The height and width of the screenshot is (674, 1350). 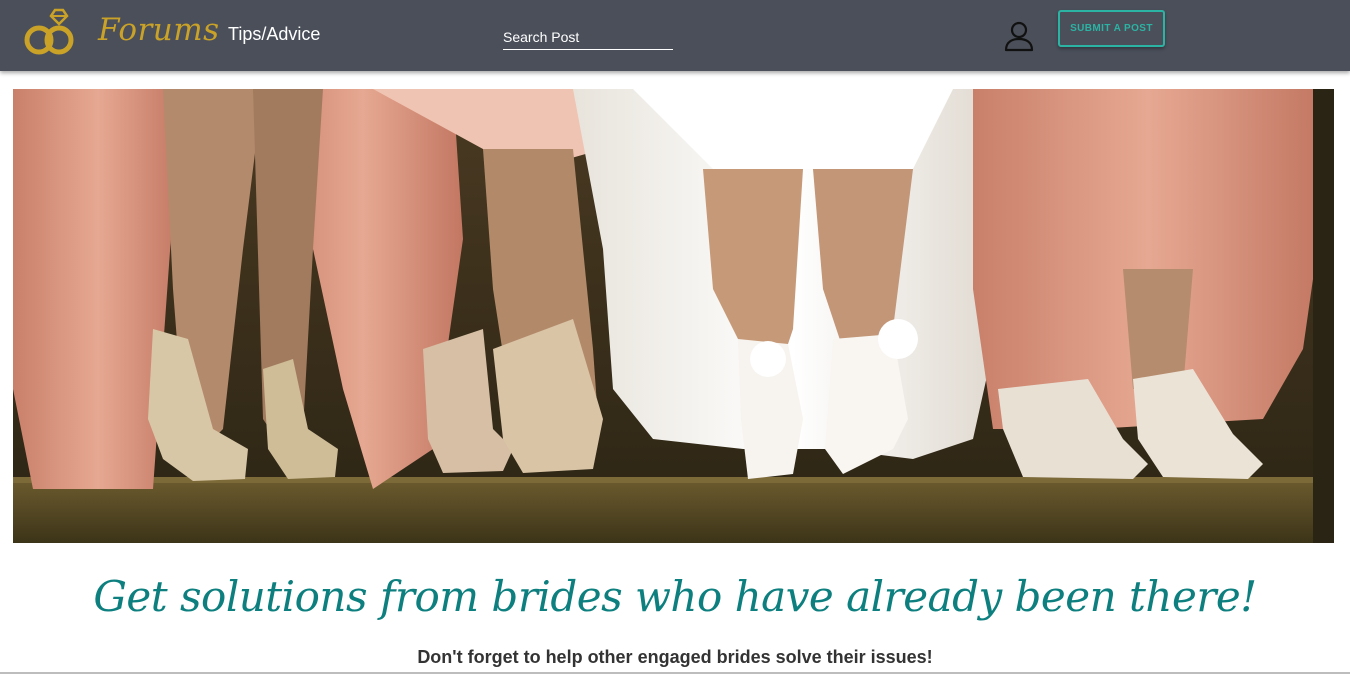 What do you see at coordinates (675, 35) in the screenshot?
I see `top-navbar: Forums Tips/Advice SUBMIT A POST` at bounding box center [675, 35].